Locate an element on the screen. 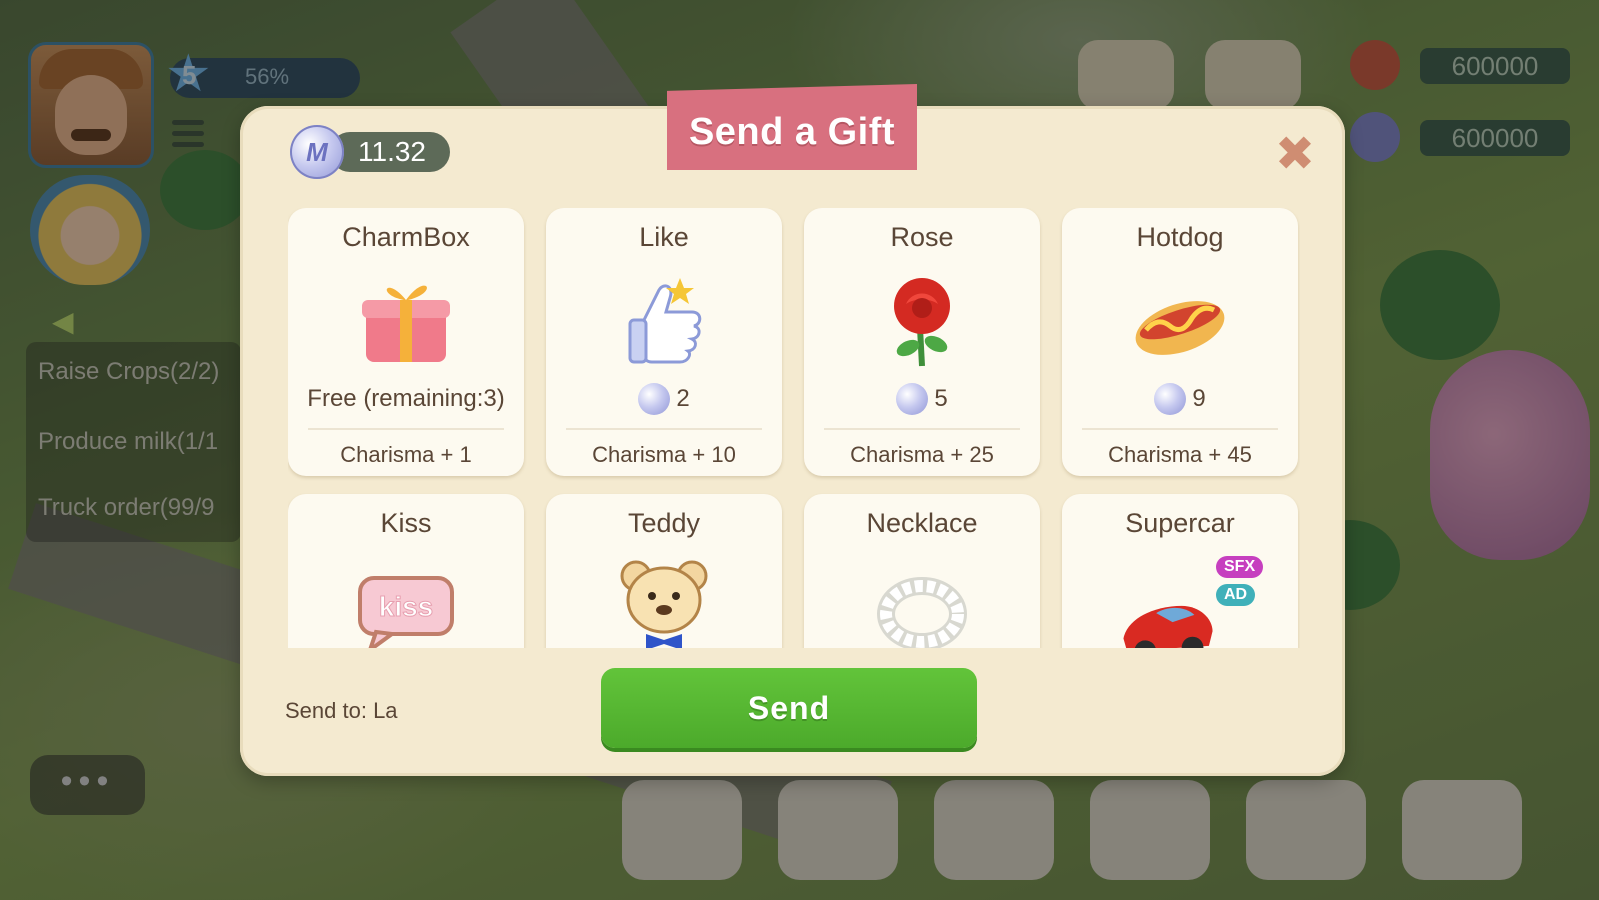  charisma-bonus: Charisma + 45 is located at coordinates (1180, 454).